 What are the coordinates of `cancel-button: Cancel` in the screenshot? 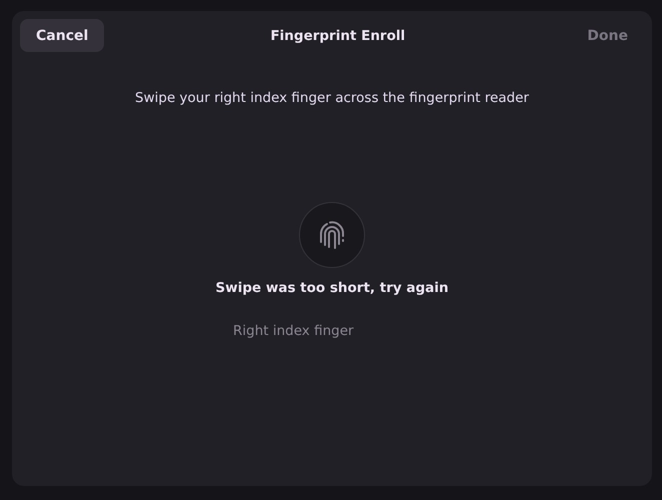 It's located at (62, 35).